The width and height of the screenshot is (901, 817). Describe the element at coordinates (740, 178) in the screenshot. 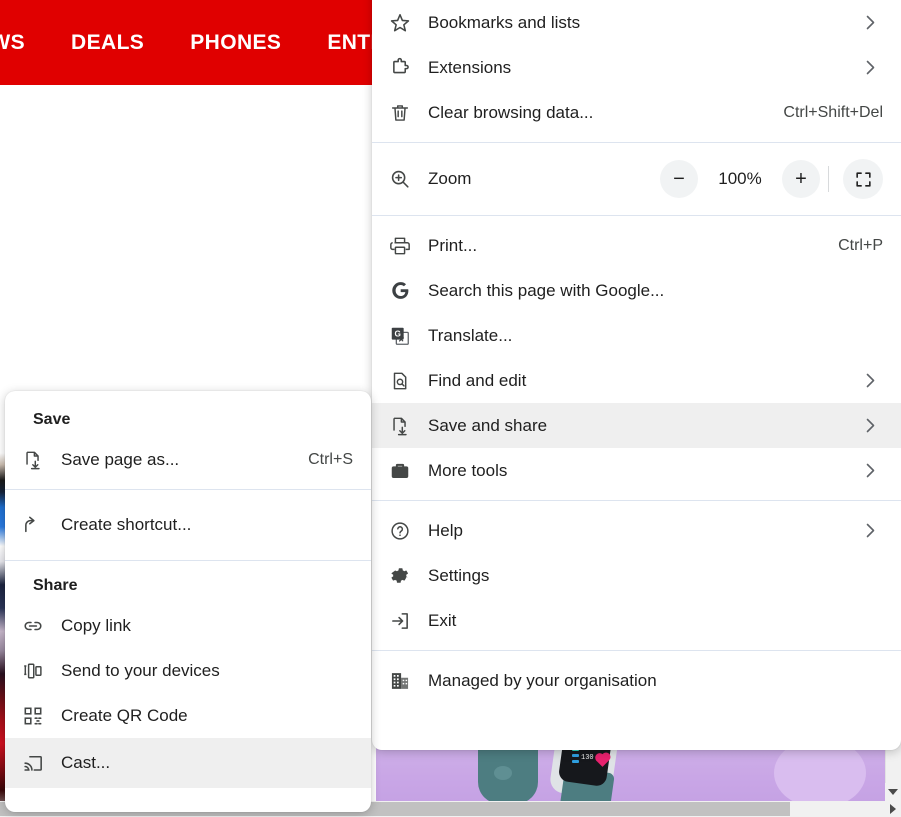

I see `zoom-level-value: 100%` at that location.